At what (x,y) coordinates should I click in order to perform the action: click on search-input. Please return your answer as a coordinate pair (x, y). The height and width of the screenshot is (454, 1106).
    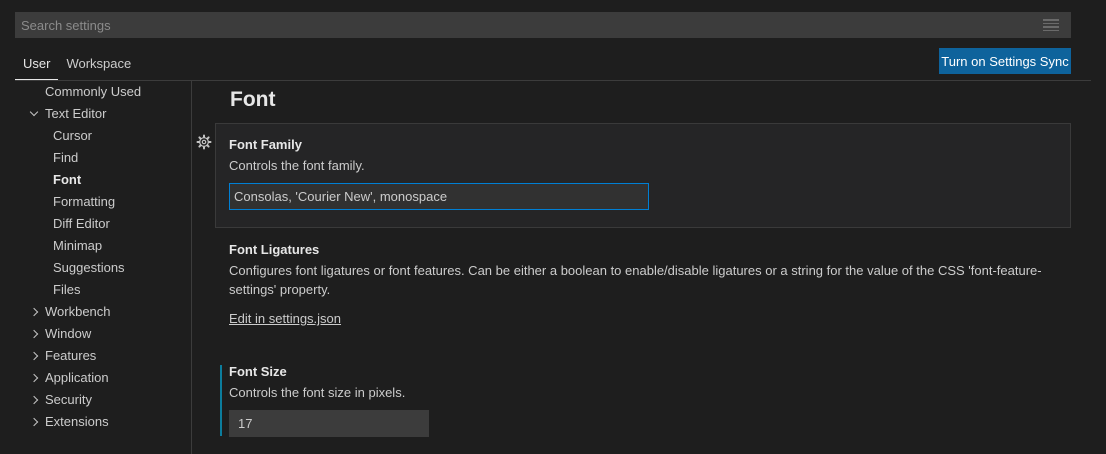
    Looking at the image, I should click on (532, 25).